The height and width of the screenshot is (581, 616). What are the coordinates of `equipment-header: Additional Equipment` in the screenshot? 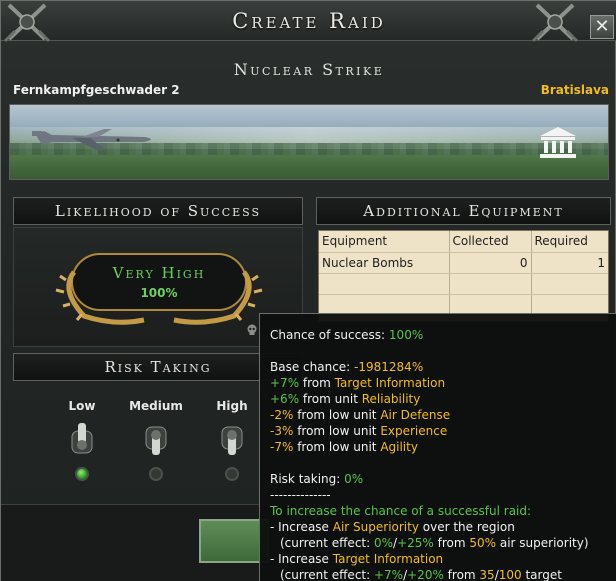 It's located at (463, 211).